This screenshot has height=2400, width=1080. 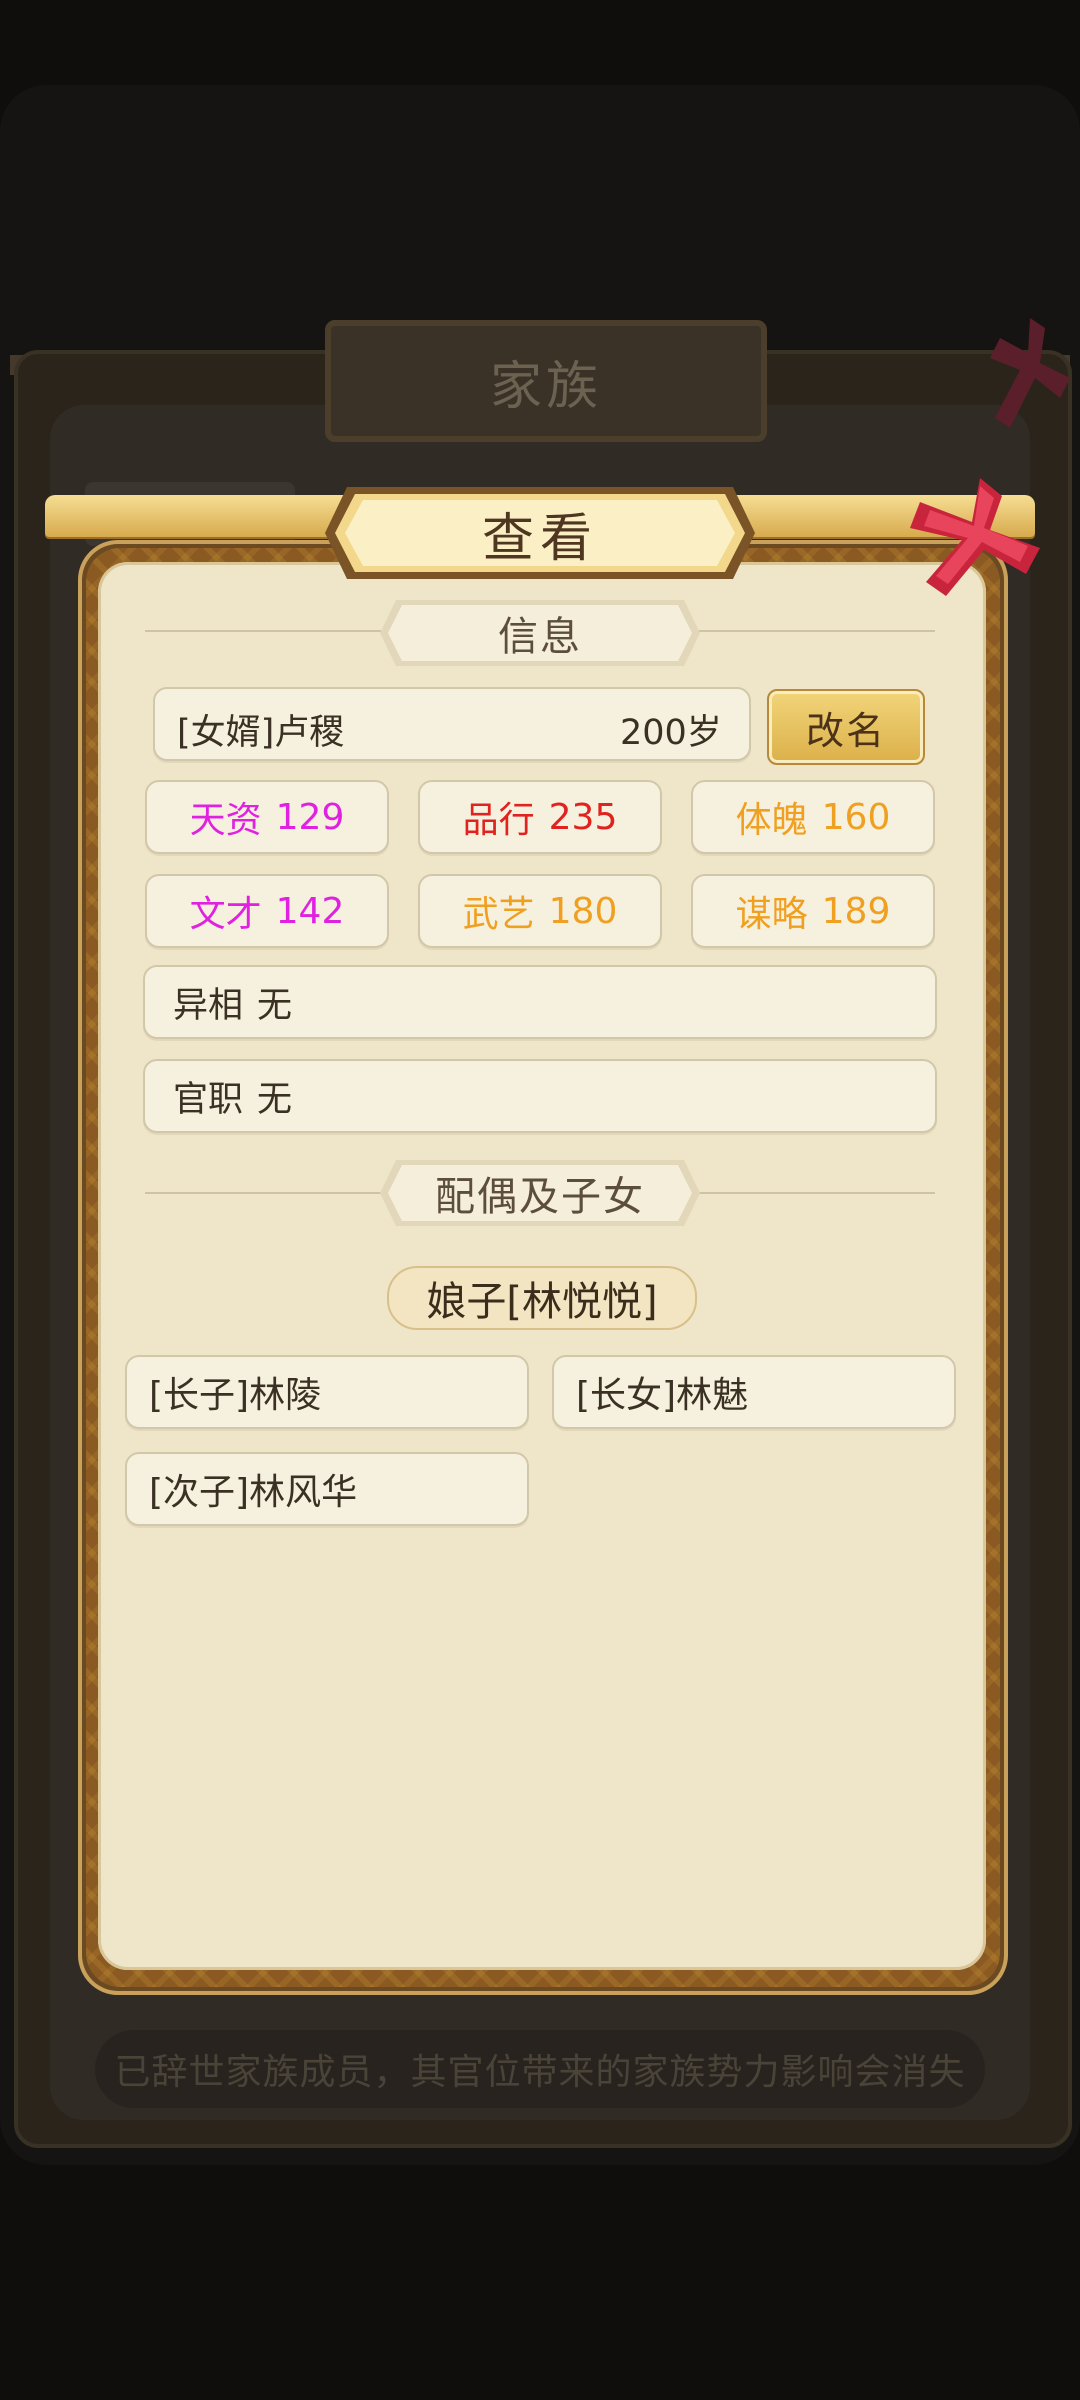 What do you see at coordinates (856, 817) in the screenshot?
I see `stat-value: 160` at bounding box center [856, 817].